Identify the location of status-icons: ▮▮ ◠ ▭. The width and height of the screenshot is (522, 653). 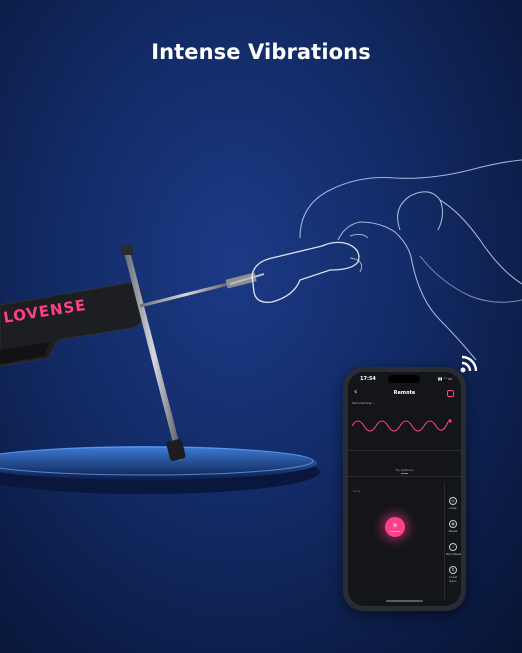
(444, 378).